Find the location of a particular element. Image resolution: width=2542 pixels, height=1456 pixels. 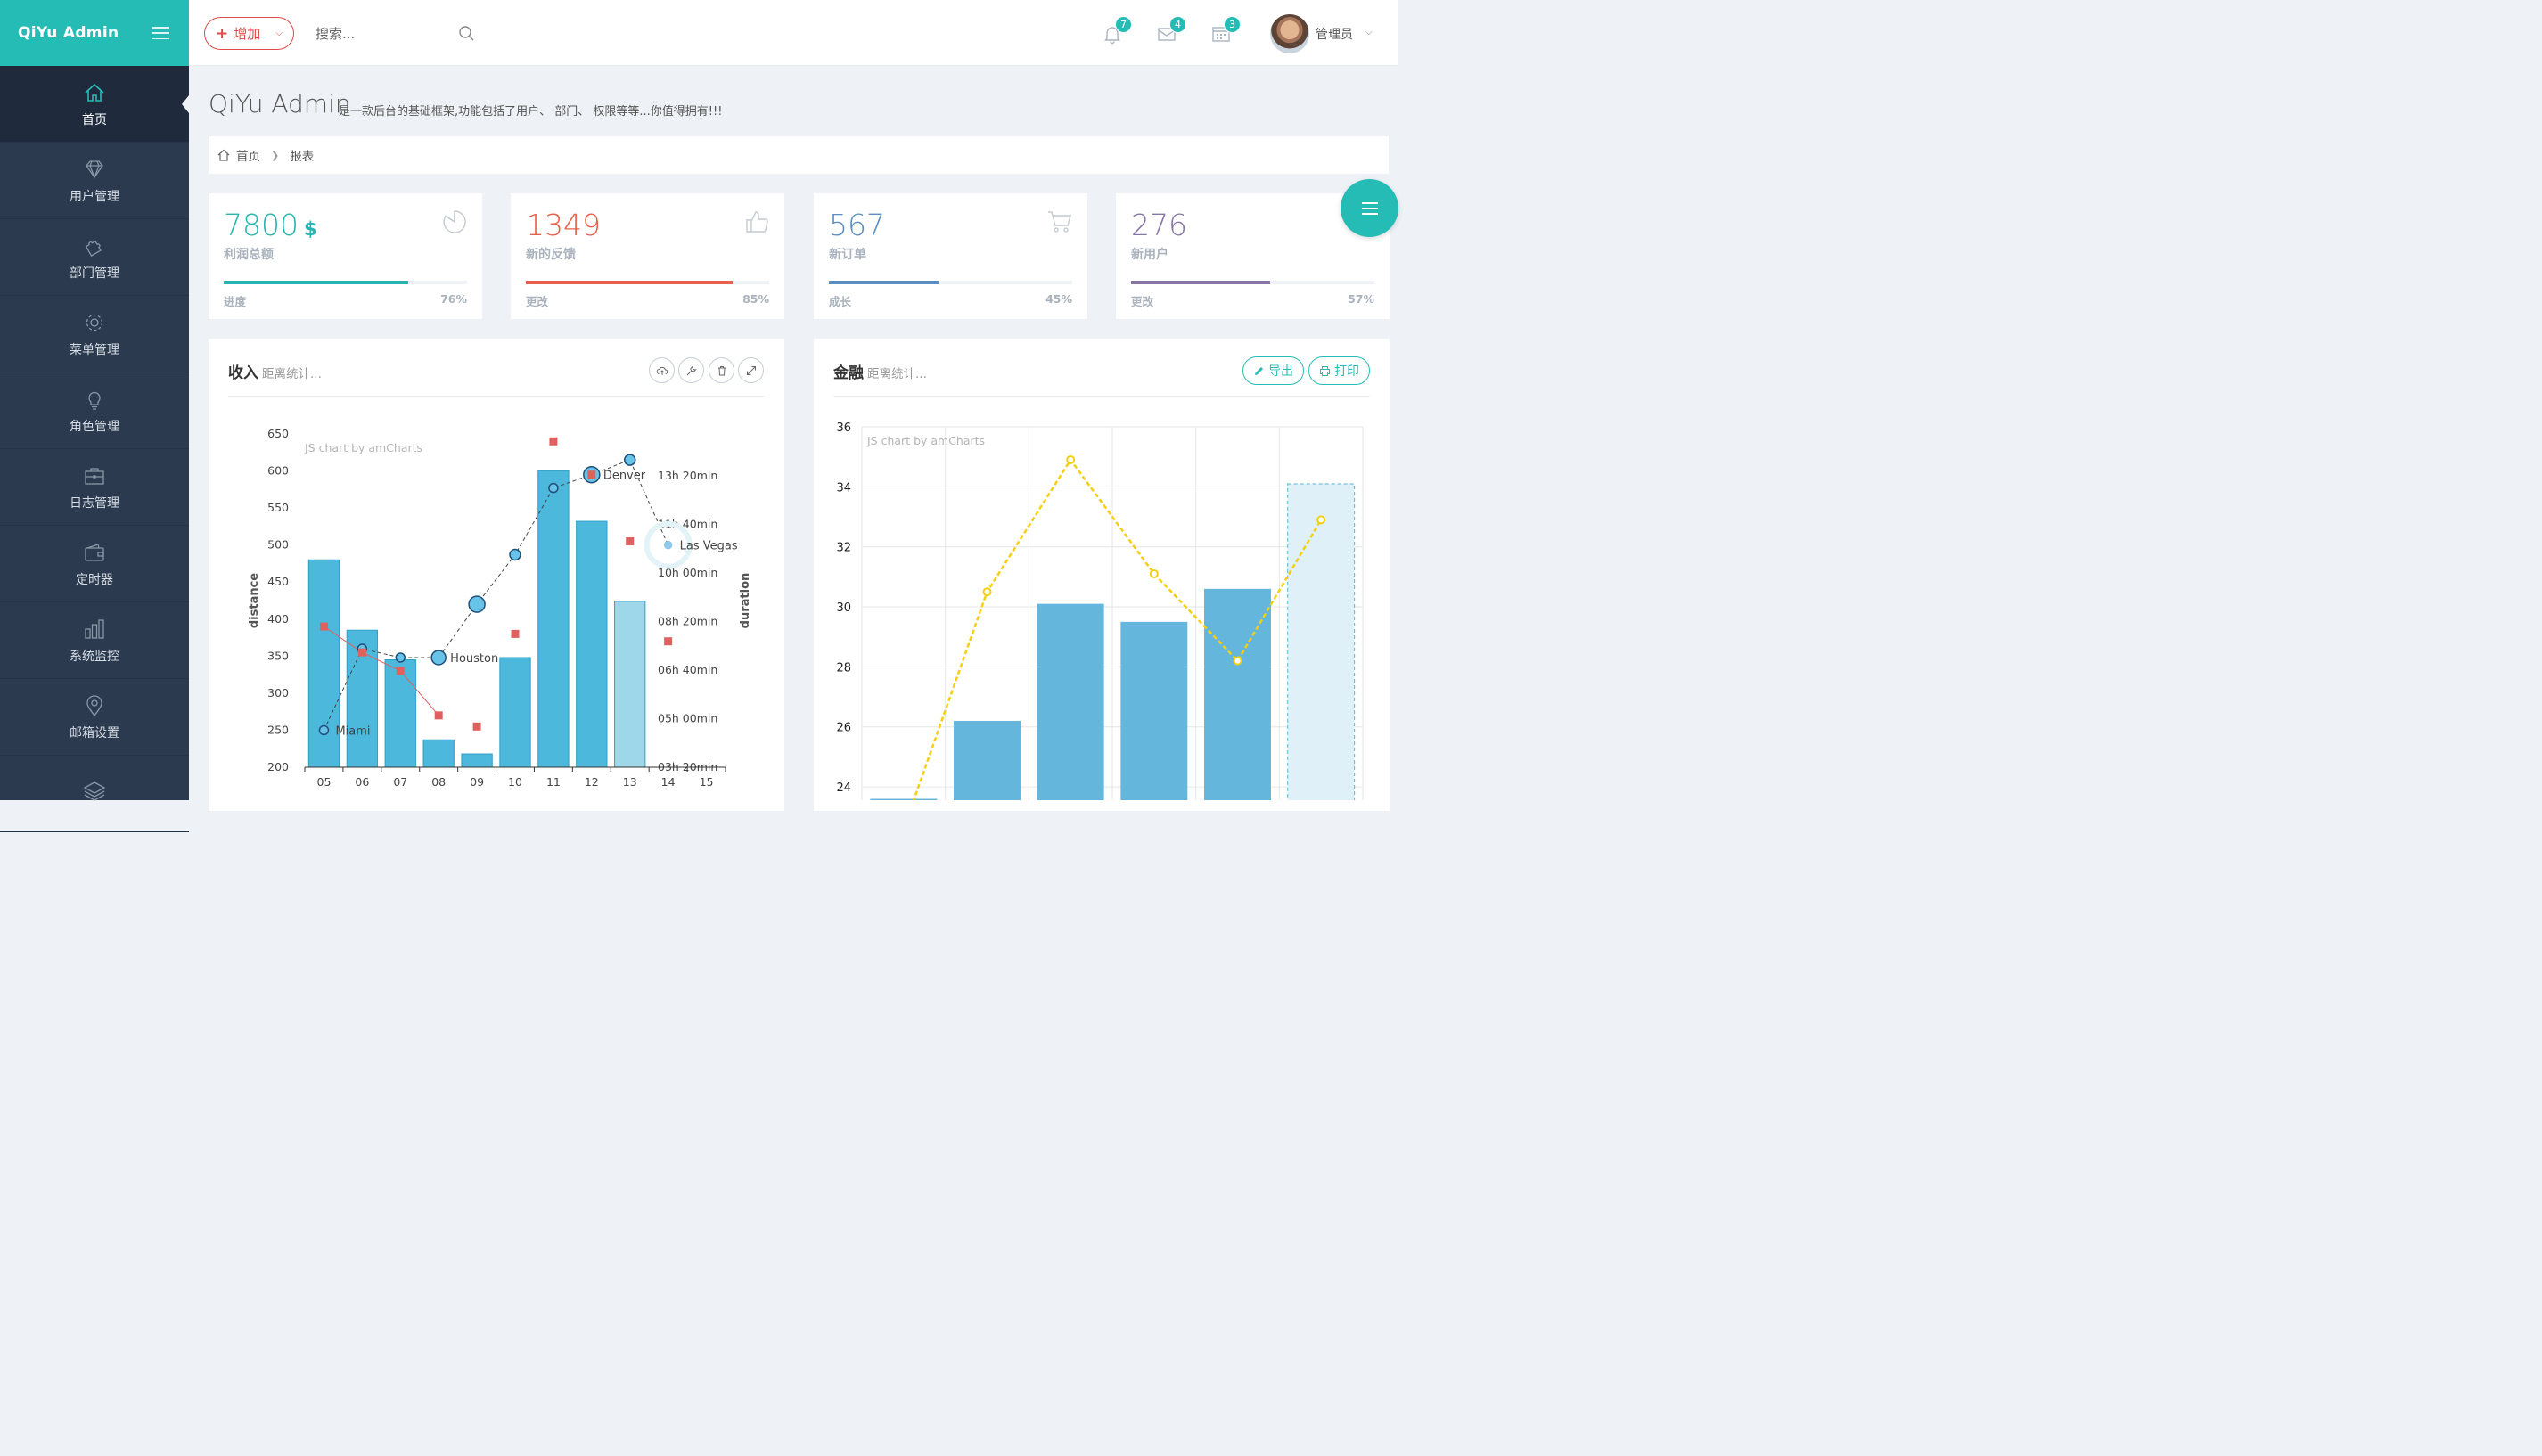

thumbs-up-icon is located at coordinates (757, 222).